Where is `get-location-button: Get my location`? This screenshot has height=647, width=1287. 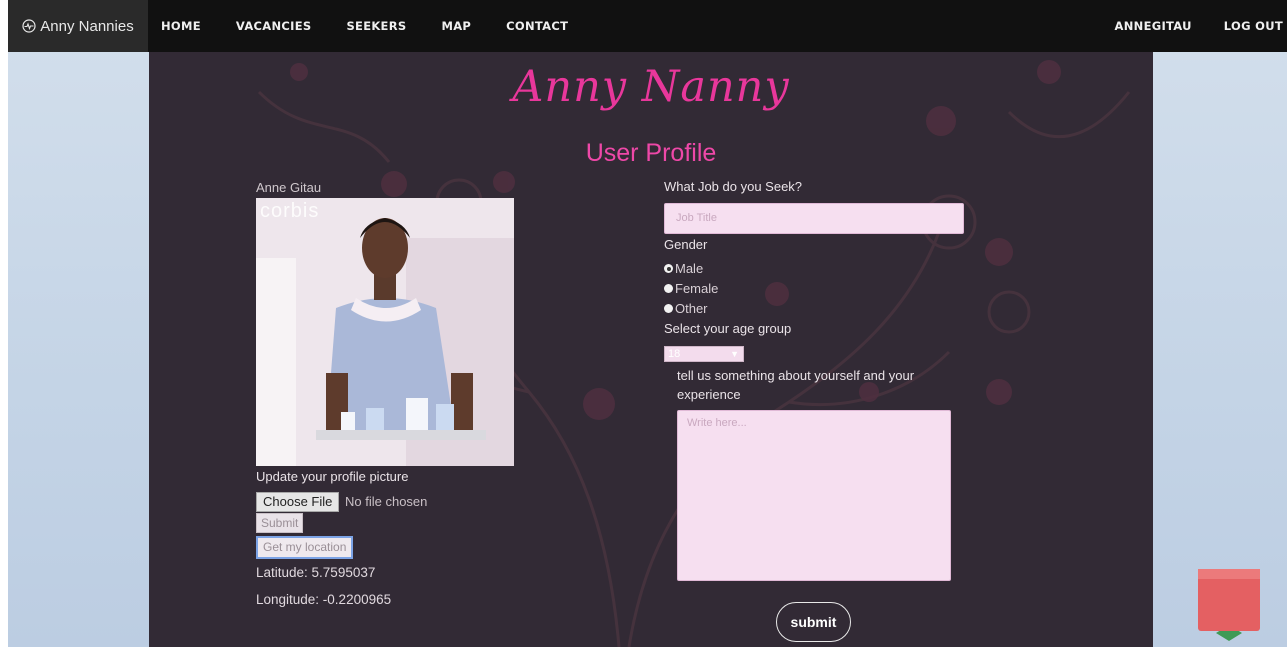 get-location-button: Get my location is located at coordinates (305, 547).